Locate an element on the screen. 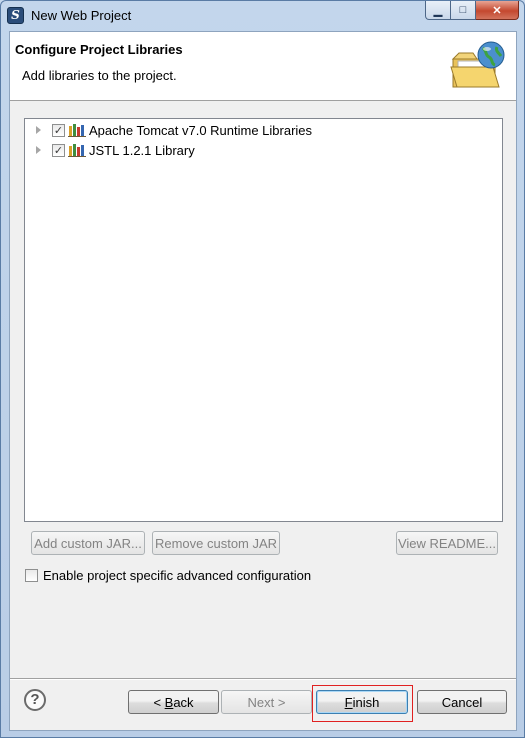 The width and height of the screenshot is (525, 738). library-label: Apache Tomcat v7.0 Runtime Libraries is located at coordinates (201, 130).